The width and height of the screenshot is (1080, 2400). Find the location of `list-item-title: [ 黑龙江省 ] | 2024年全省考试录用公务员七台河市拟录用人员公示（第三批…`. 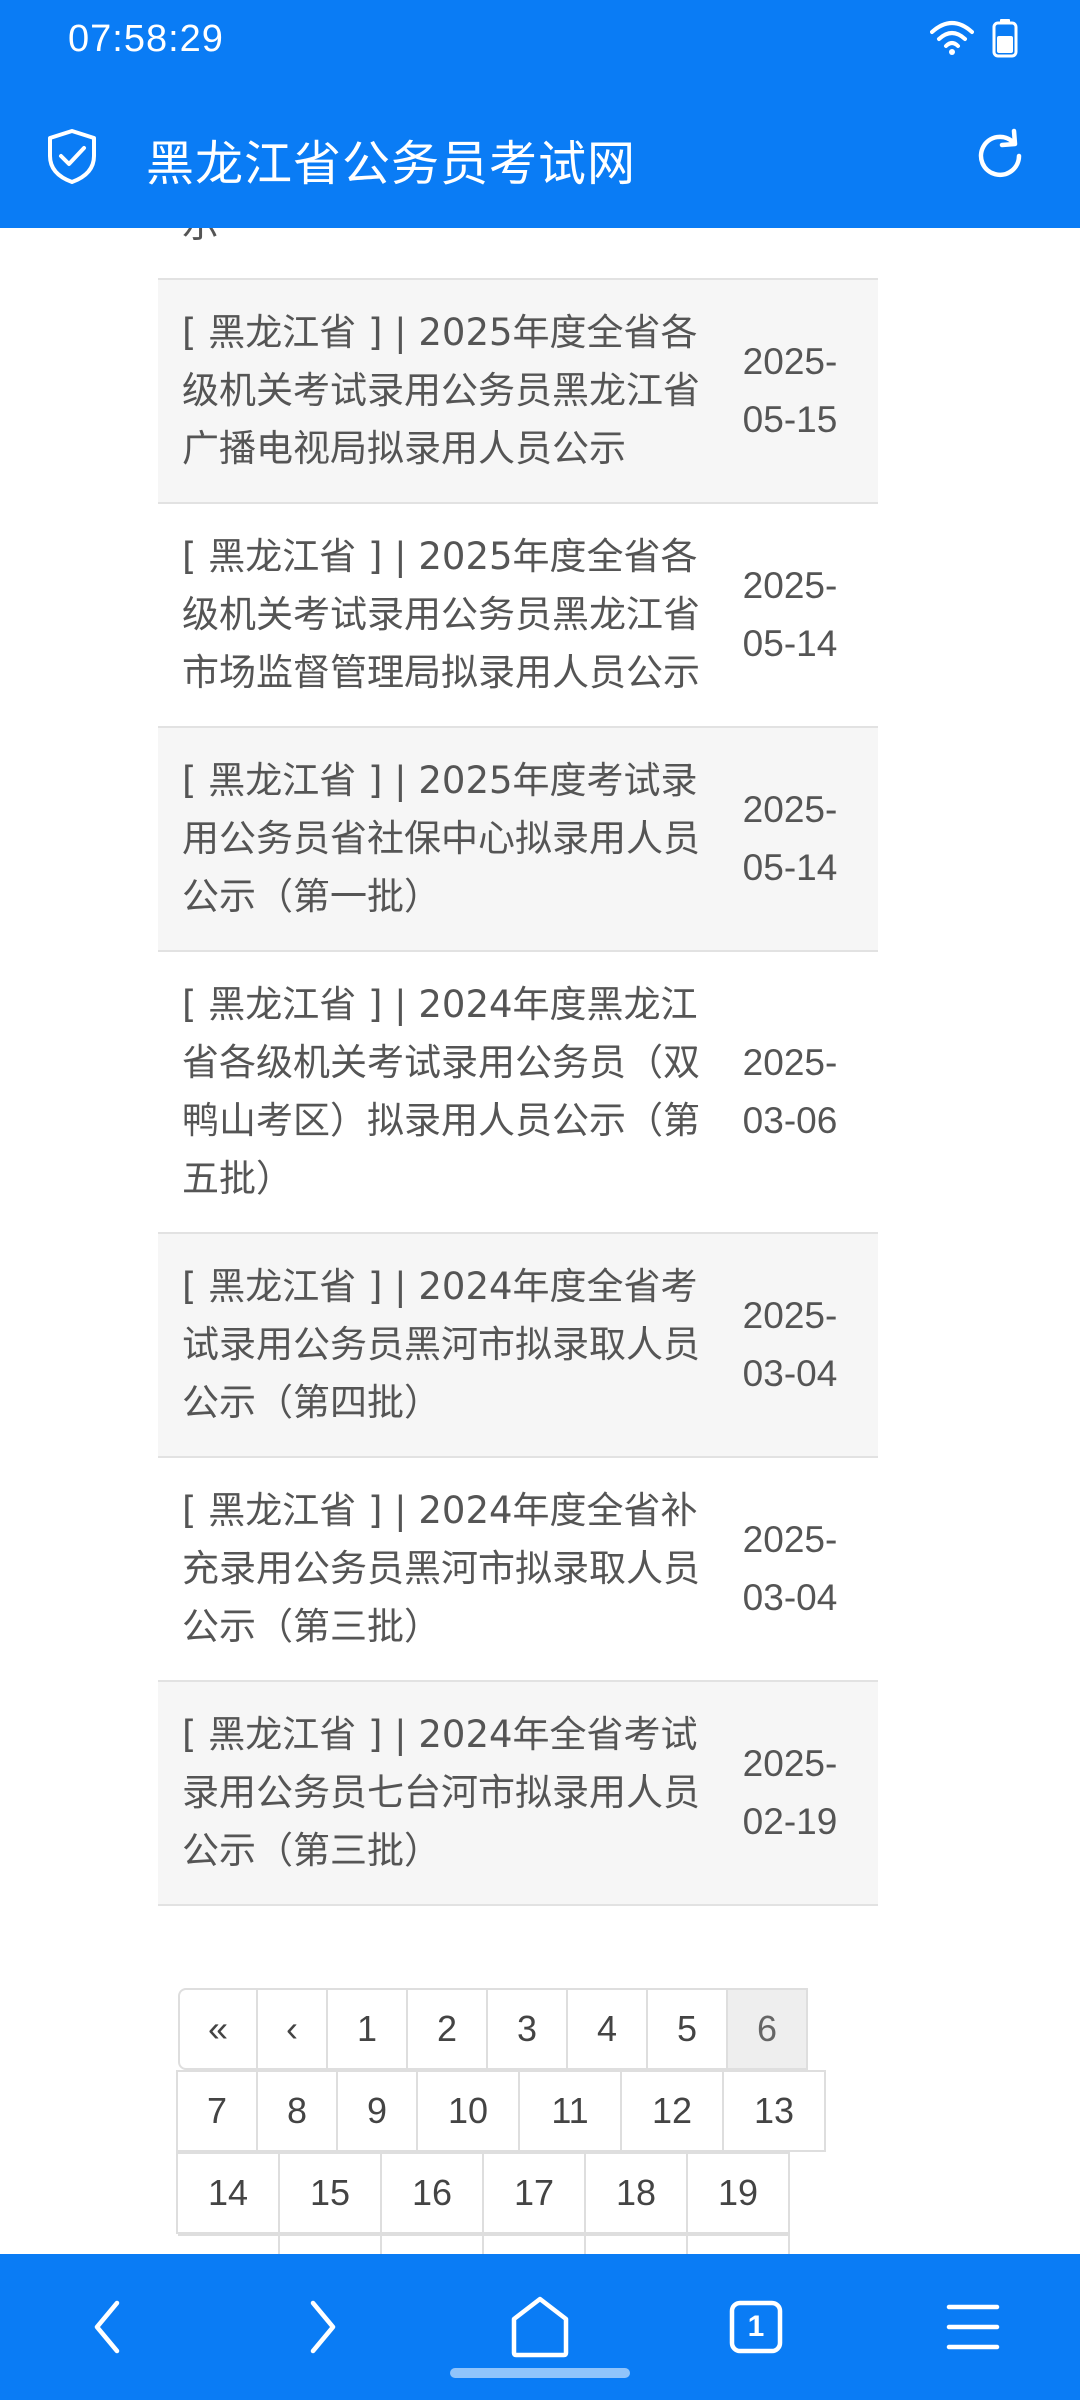

list-item-title: [ 黑龙江省 ] | 2024年全省考试录用公务员七台河市拟录用人员公示（第三批… is located at coordinates (442, 1793).